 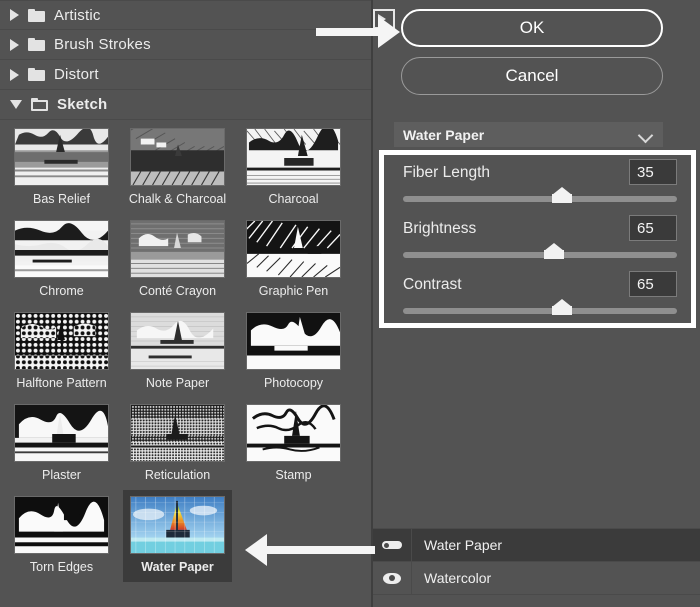 What do you see at coordinates (645, 135) in the screenshot?
I see `chevron-down-icon` at bounding box center [645, 135].